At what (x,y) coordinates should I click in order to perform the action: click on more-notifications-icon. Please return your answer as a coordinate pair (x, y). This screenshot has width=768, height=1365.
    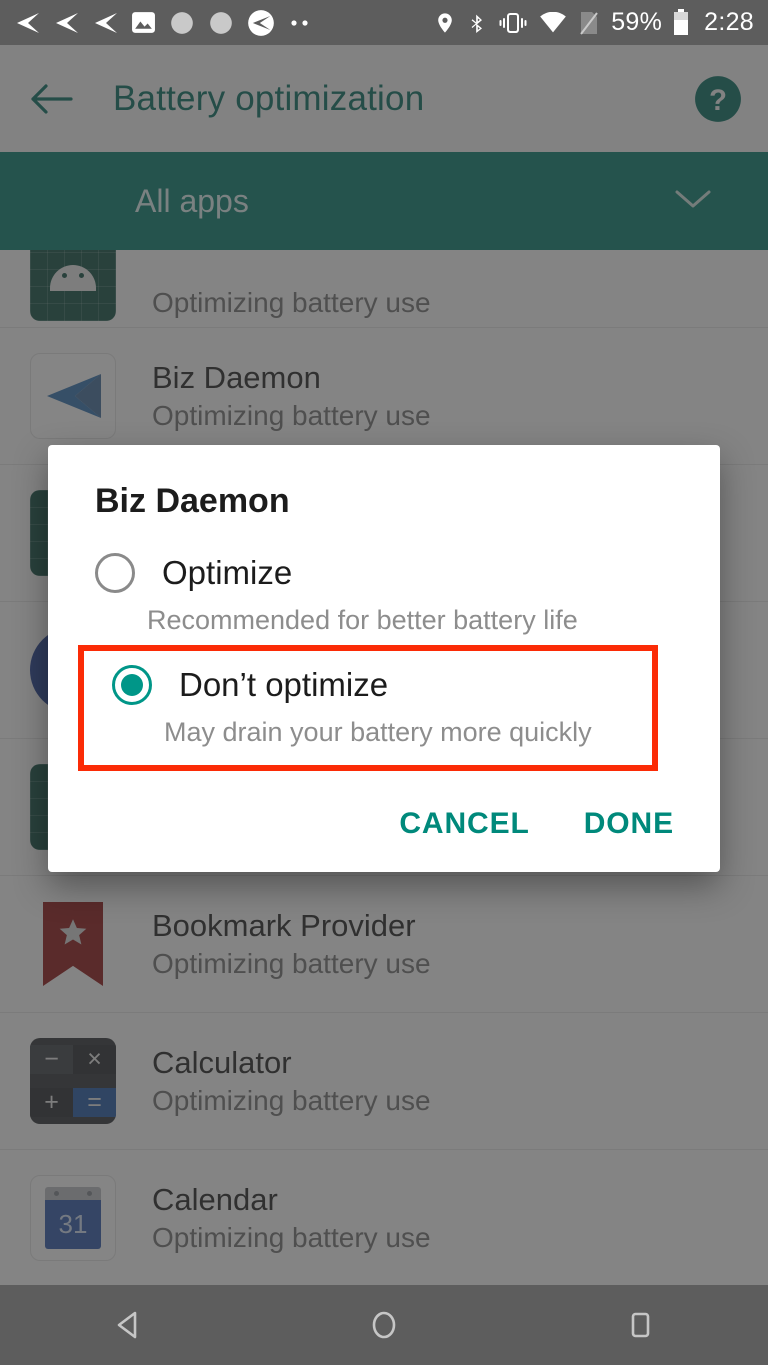
    Looking at the image, I should click on (300, 23).